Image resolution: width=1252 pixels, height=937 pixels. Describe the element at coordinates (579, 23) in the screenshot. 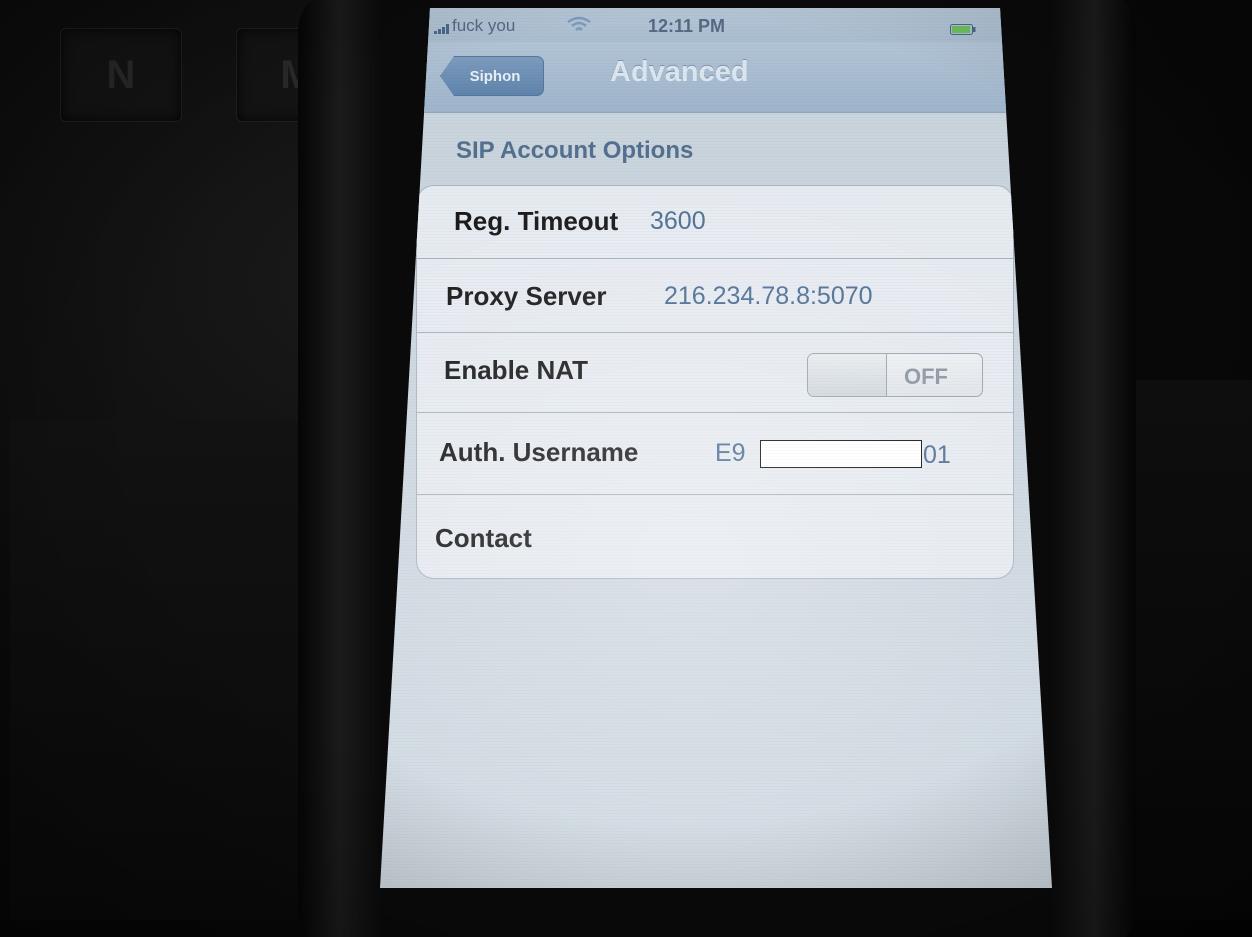

I see `wifi-icon` at that location.